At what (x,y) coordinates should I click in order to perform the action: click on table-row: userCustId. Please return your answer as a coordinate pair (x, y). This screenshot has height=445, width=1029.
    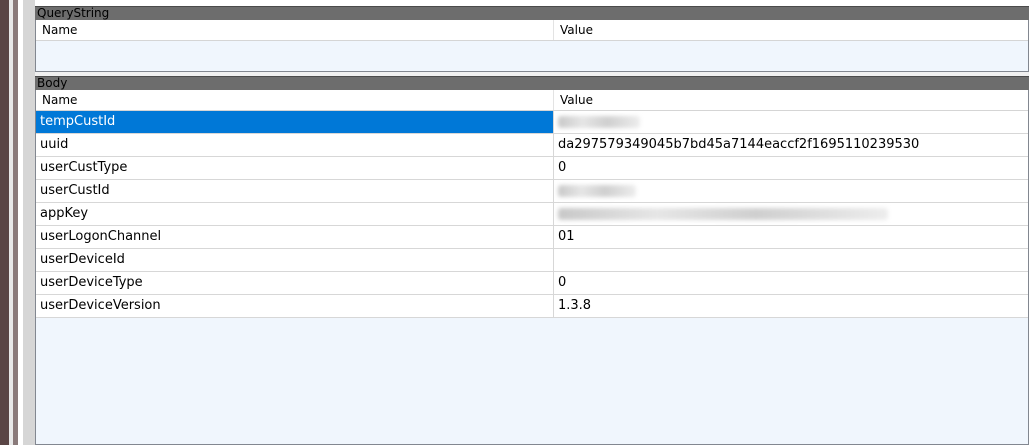
    Looking at the image, I should click on (532, 191).